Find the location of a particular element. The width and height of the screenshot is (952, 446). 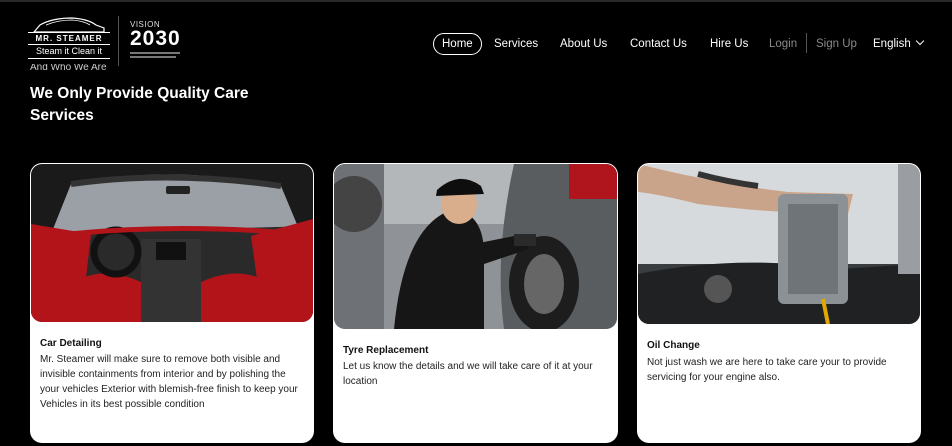

nav-login: Login is located at coordinates (783, 44).